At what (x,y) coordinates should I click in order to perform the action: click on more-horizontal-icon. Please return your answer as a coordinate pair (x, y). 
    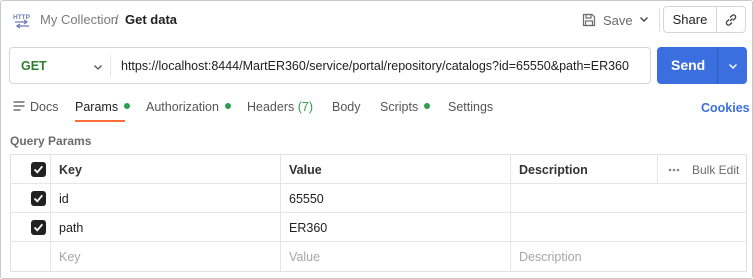
    Looking at the image, I should click on (674, 170).